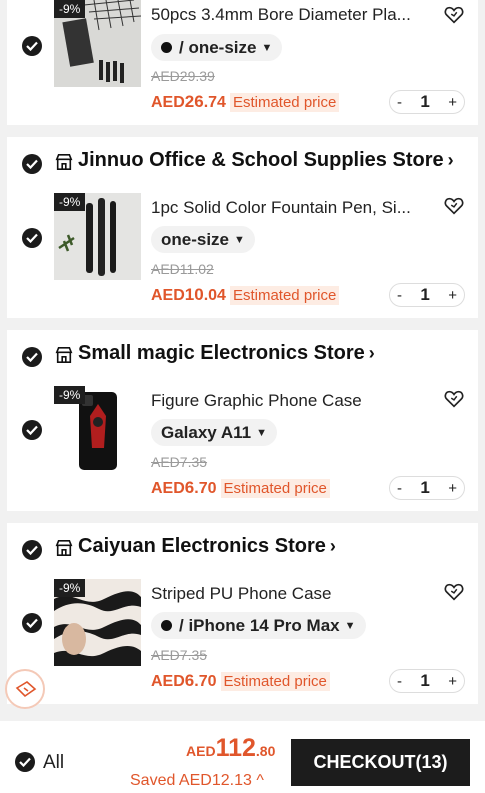 The width and height of the screenshot is (485, 793). I want to click on store-name: Small magic Electronics Store ›, so click(226, 353).